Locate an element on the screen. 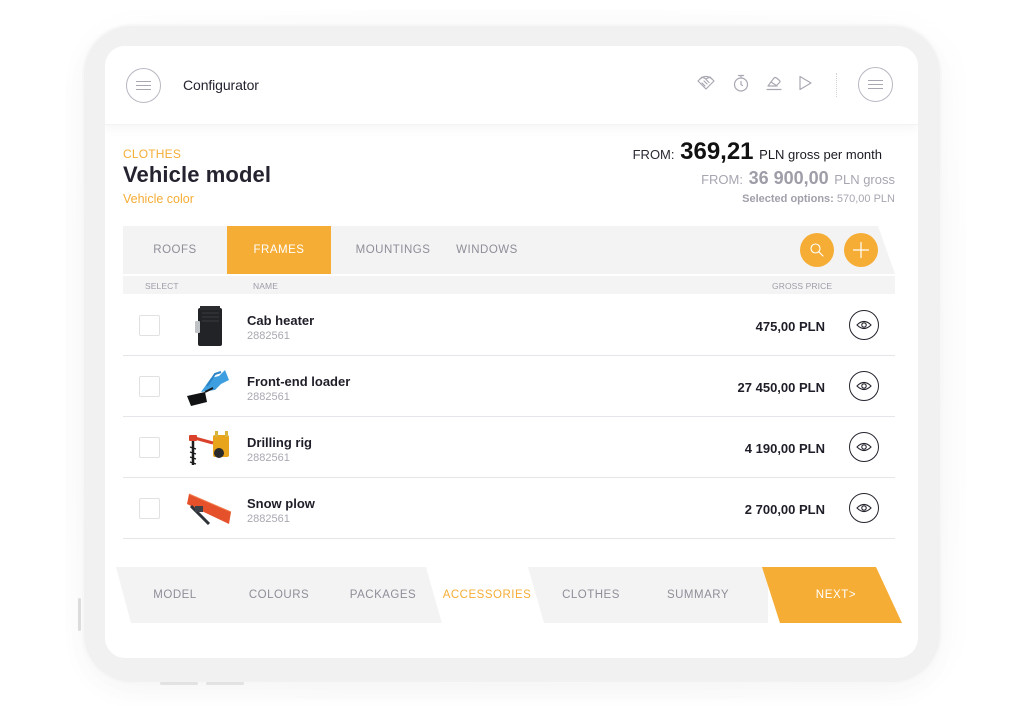  search-button is located at coordinates (817, 250).